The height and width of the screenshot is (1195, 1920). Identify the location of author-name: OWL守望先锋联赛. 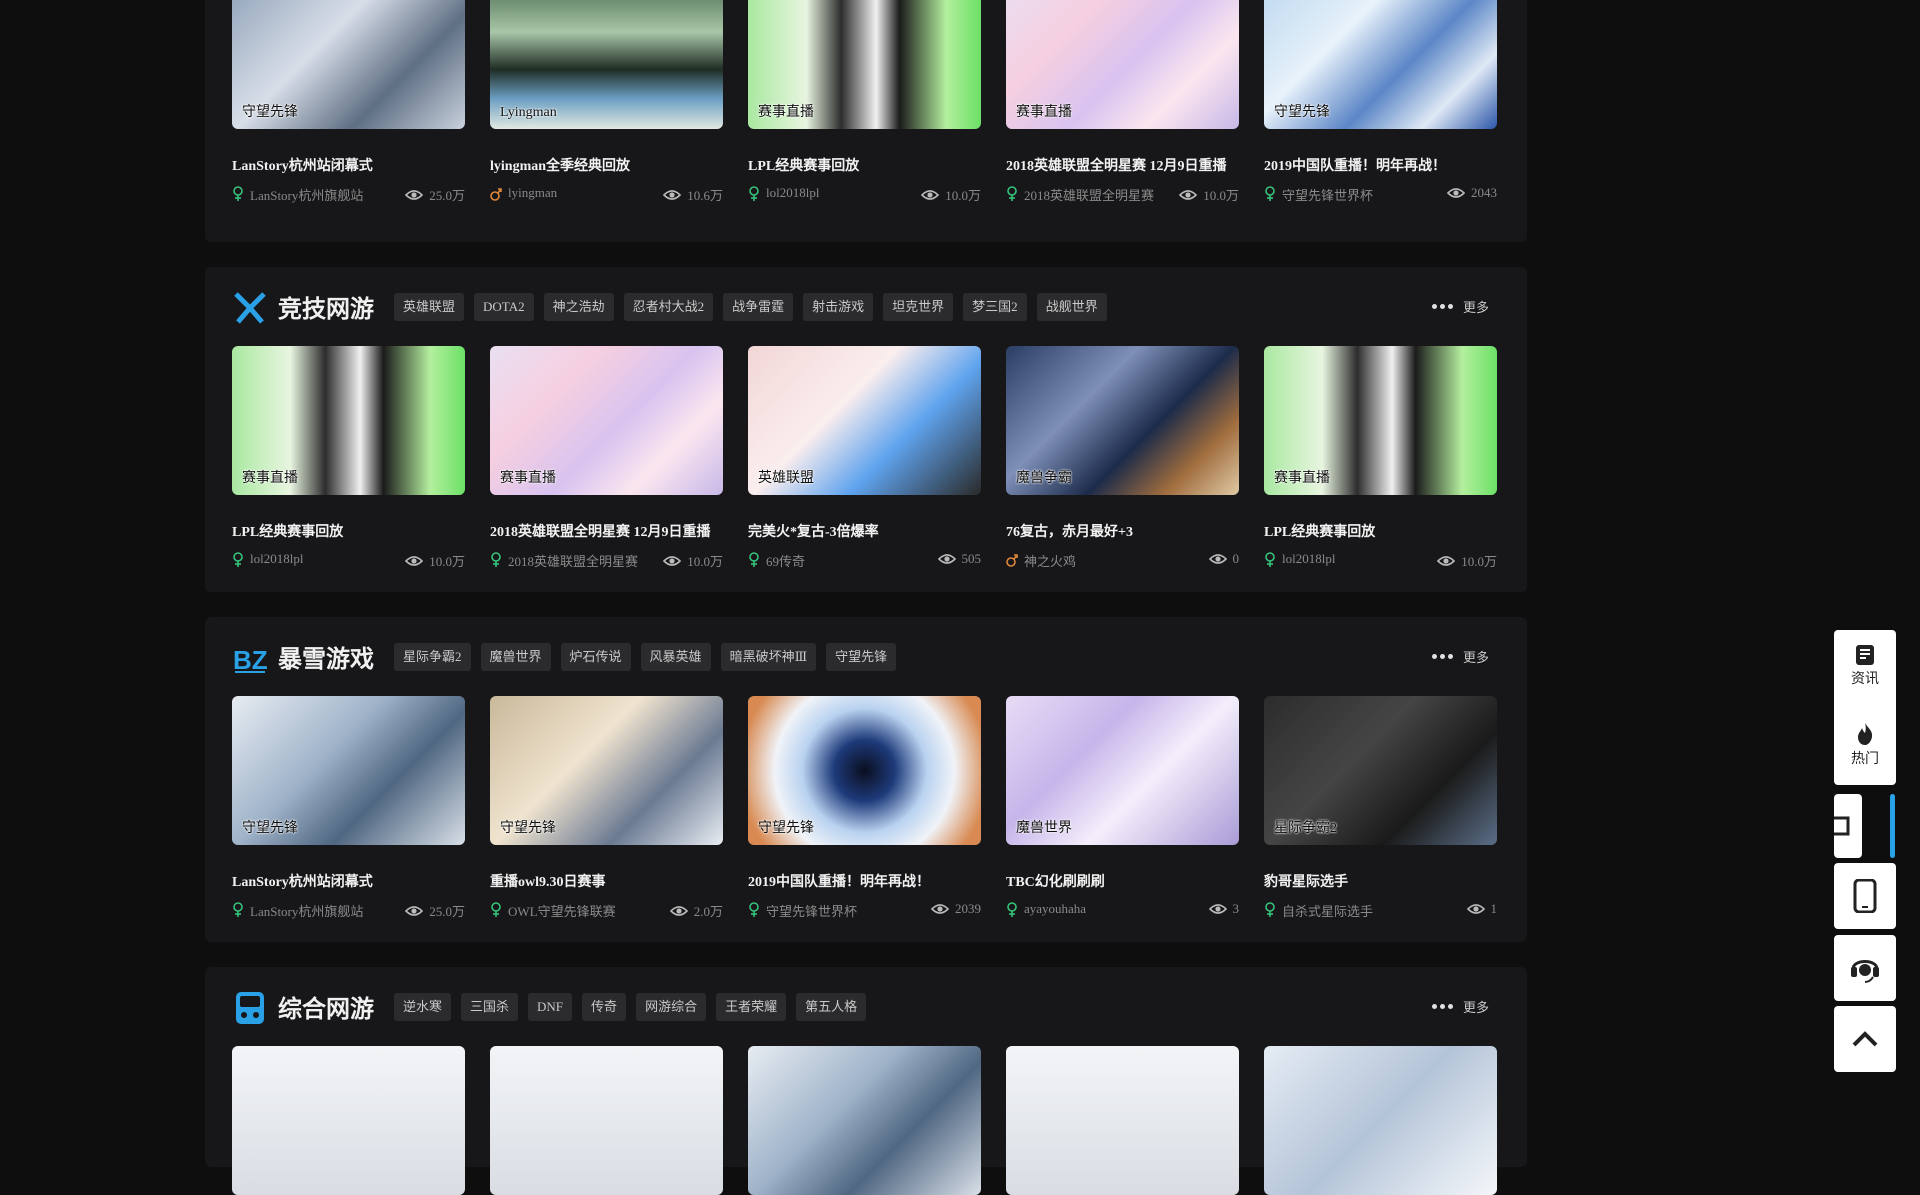
(562, 910).